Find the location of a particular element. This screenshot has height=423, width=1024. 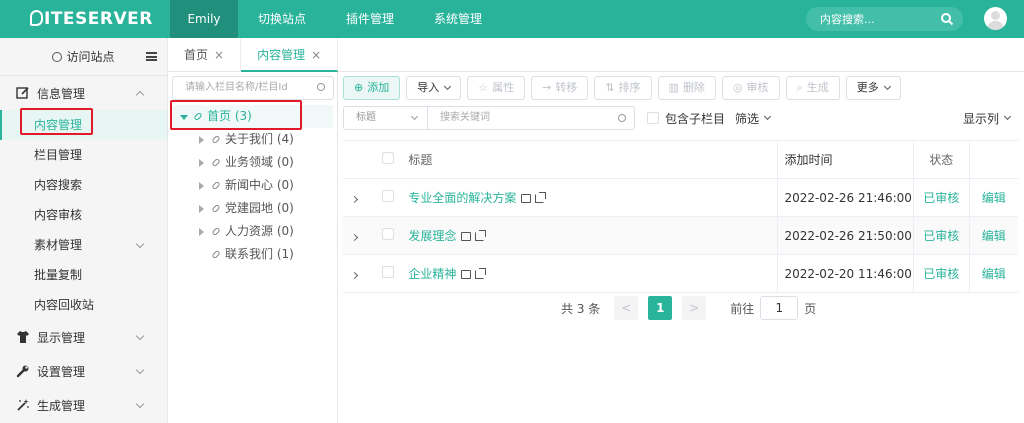

menu-toggle-icon is located at coordinates (151, 56).